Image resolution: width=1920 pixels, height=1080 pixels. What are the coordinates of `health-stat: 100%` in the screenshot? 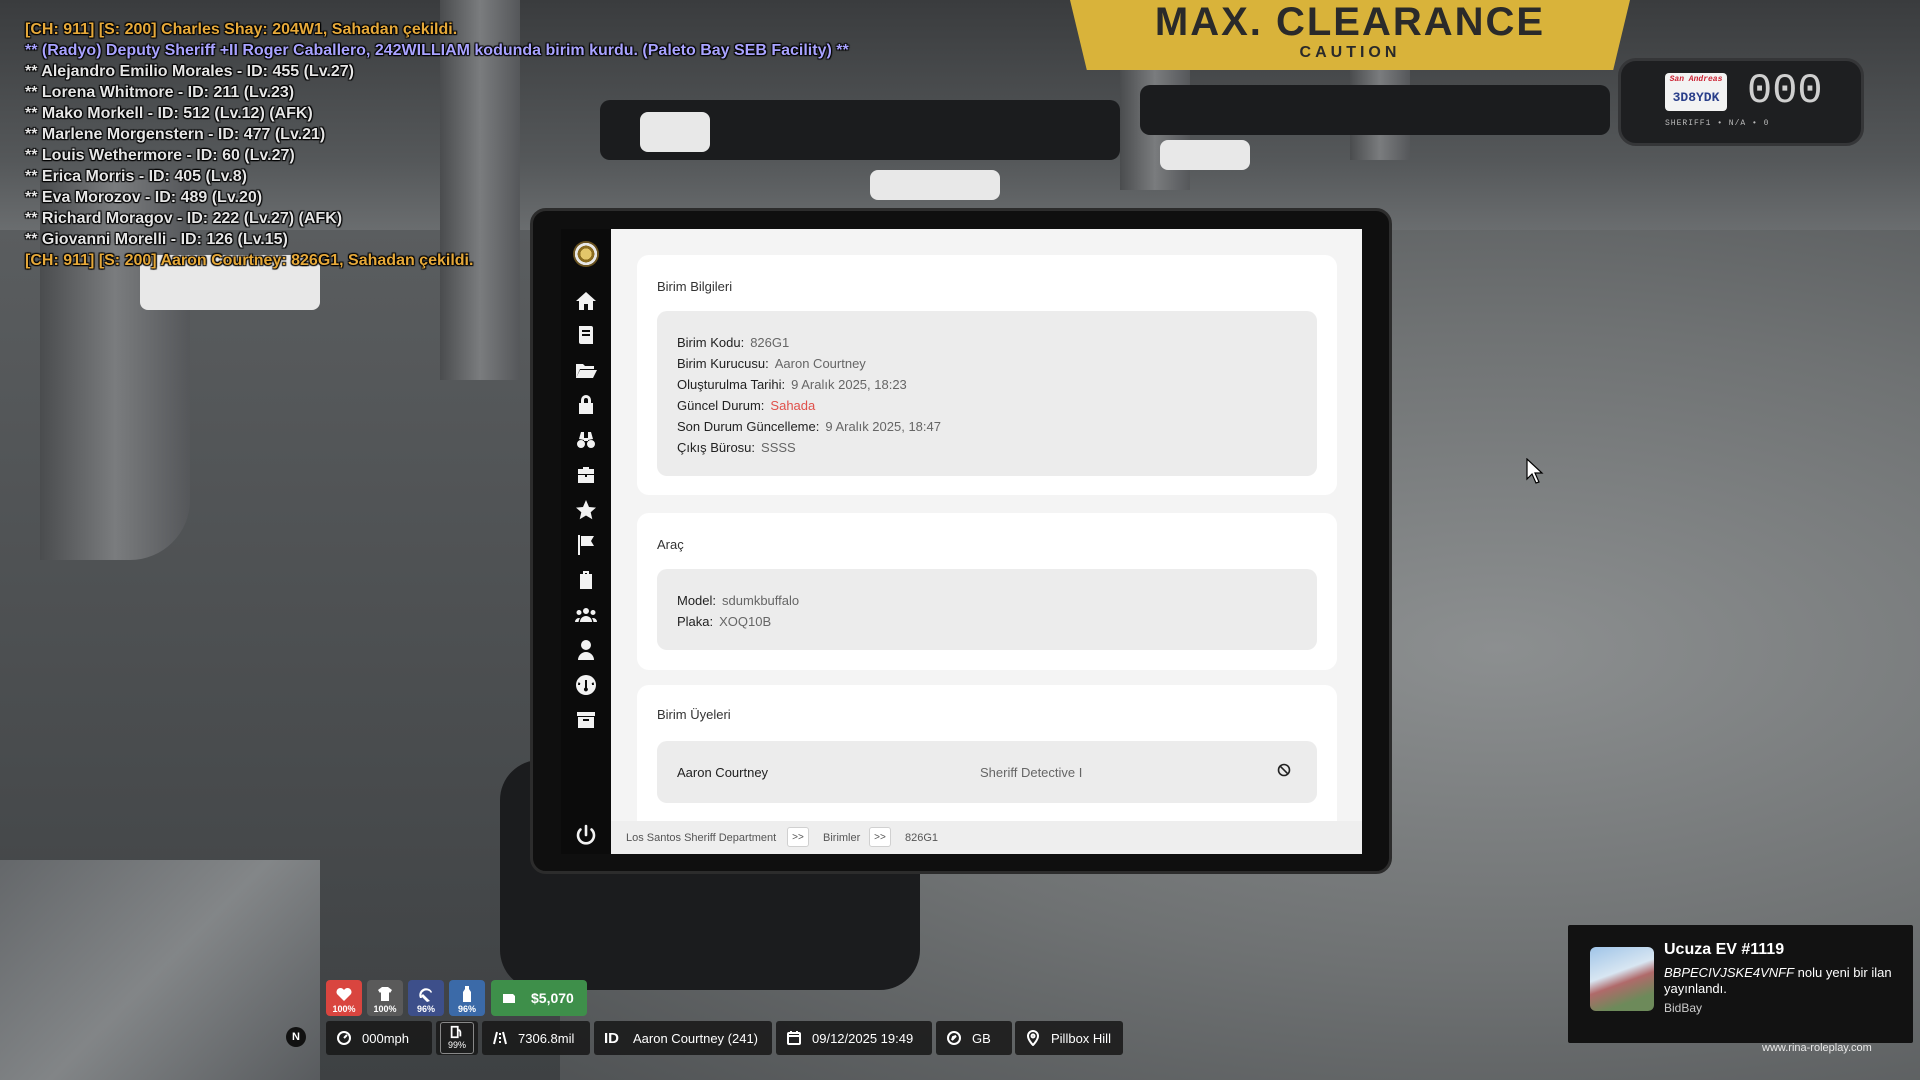 It's located at (344, 998).